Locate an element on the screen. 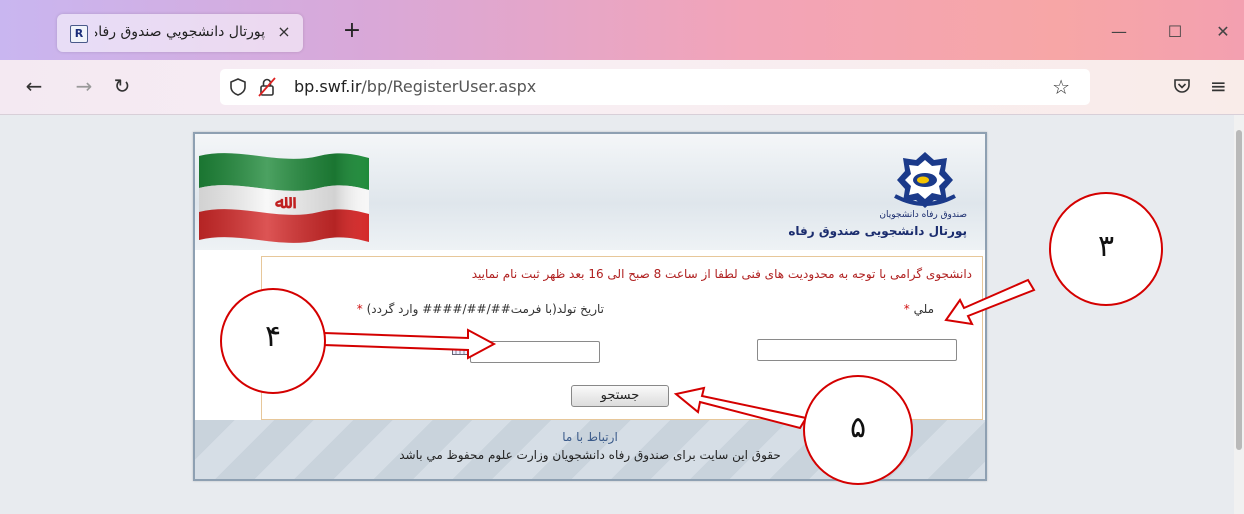 The image size is (1244, 514). tab-title: پورتال دانشجويي صندوق رفاه is located at coordinates (180, 32).